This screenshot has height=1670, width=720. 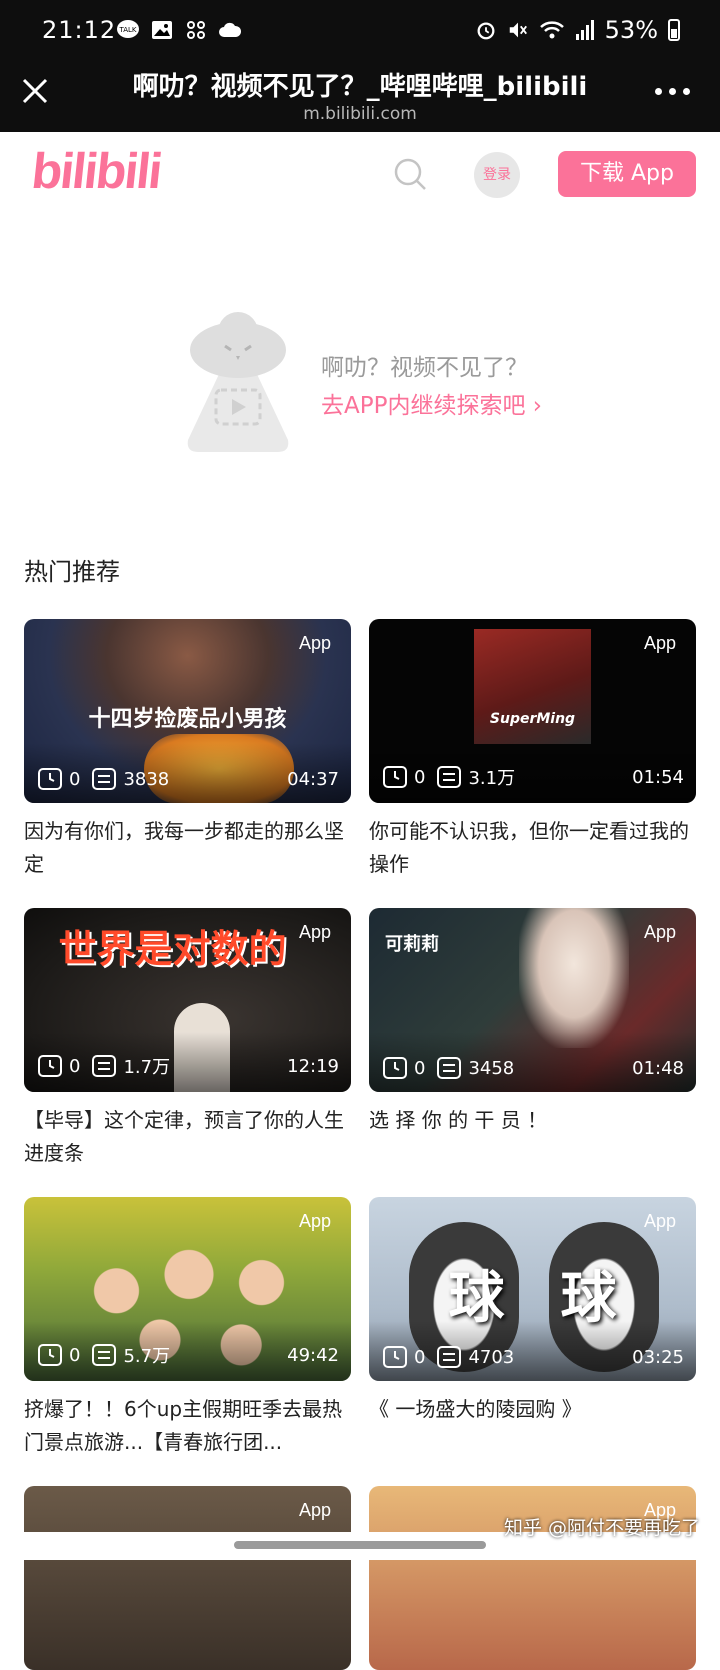 I want to click on empty-state: 啊叻？视频不见了？ 去APP内继续探索吧 ›, so click(x=388, y=385).